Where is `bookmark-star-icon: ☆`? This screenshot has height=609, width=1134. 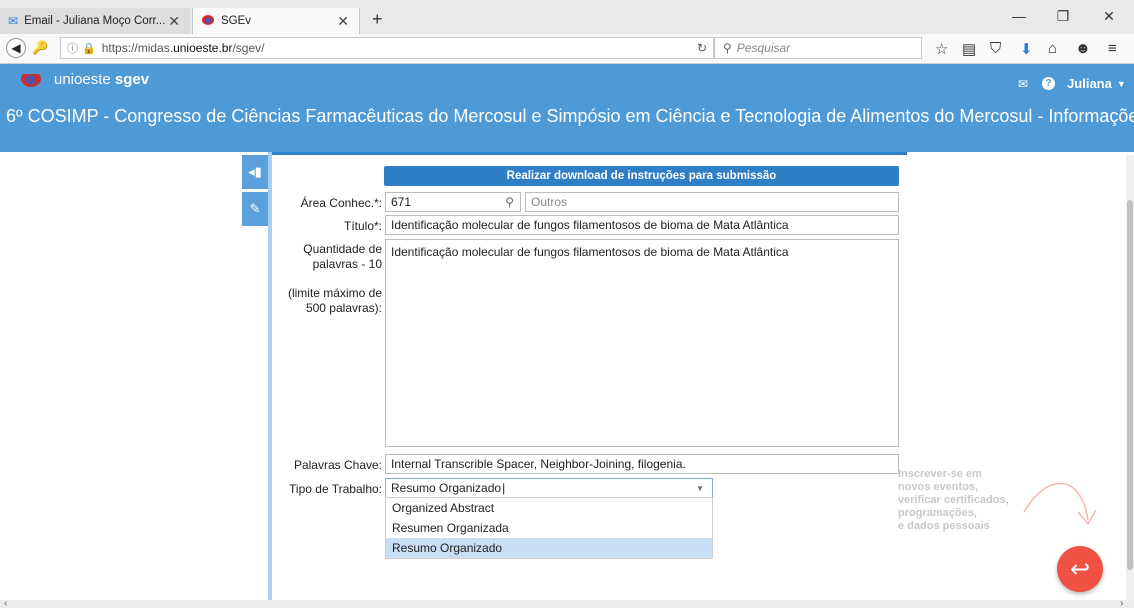 bookmark-star-icon: ☆ is located at coordinates (941, 49).